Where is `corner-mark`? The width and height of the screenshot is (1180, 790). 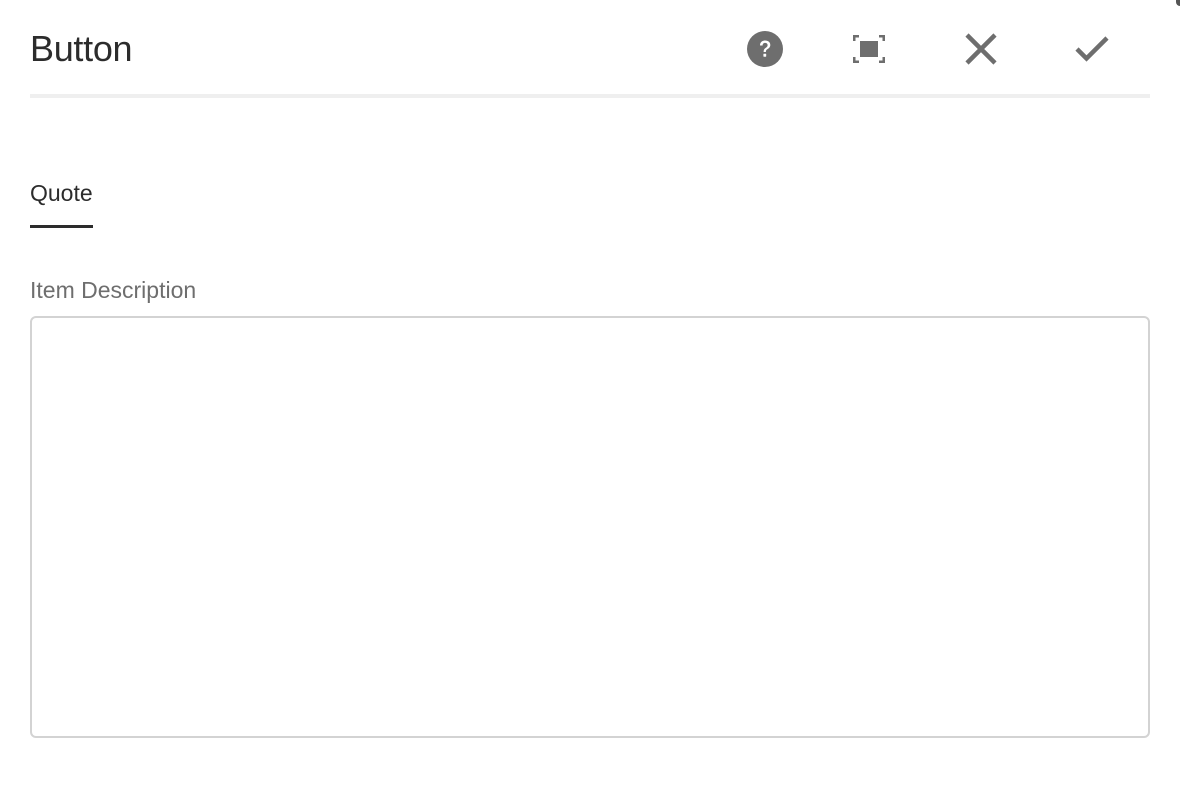
corner-mark is located at coordinates (1178, 3).